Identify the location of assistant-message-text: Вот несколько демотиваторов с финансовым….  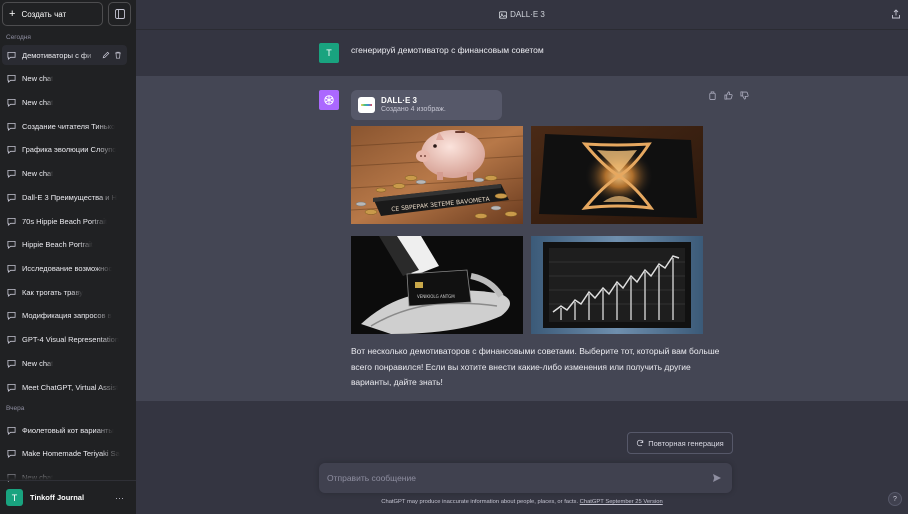
(535, 366).